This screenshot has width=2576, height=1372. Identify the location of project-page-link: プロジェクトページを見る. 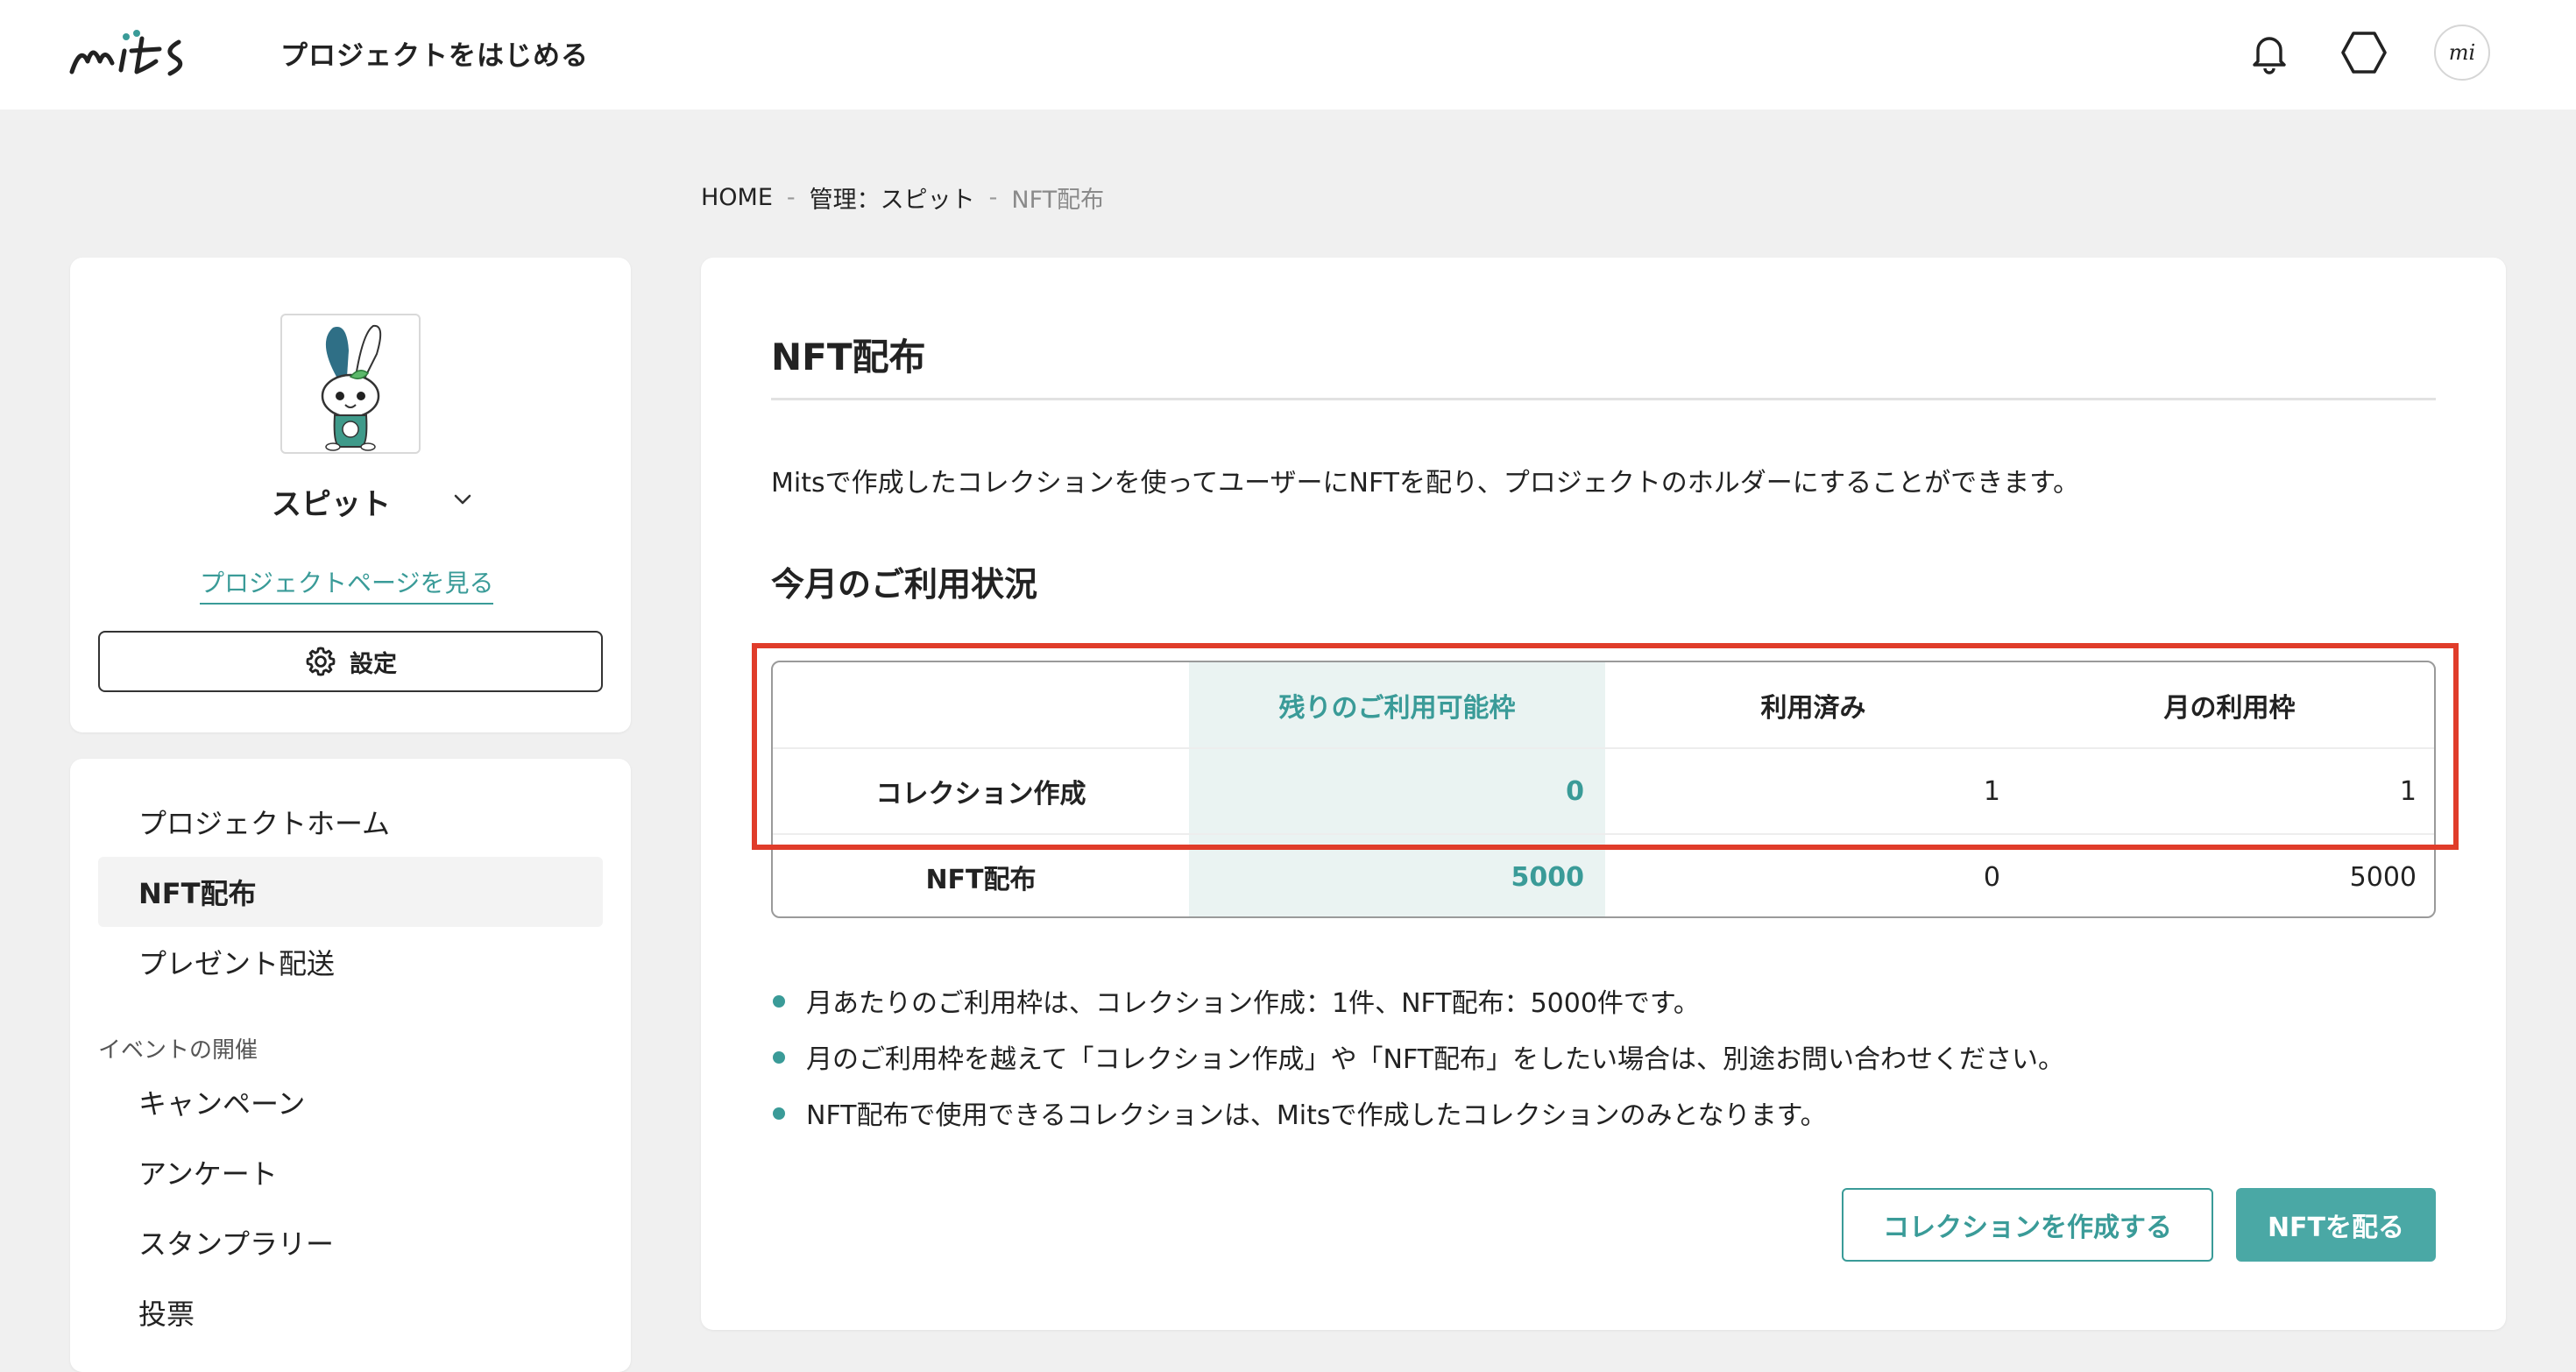
(347, 584).